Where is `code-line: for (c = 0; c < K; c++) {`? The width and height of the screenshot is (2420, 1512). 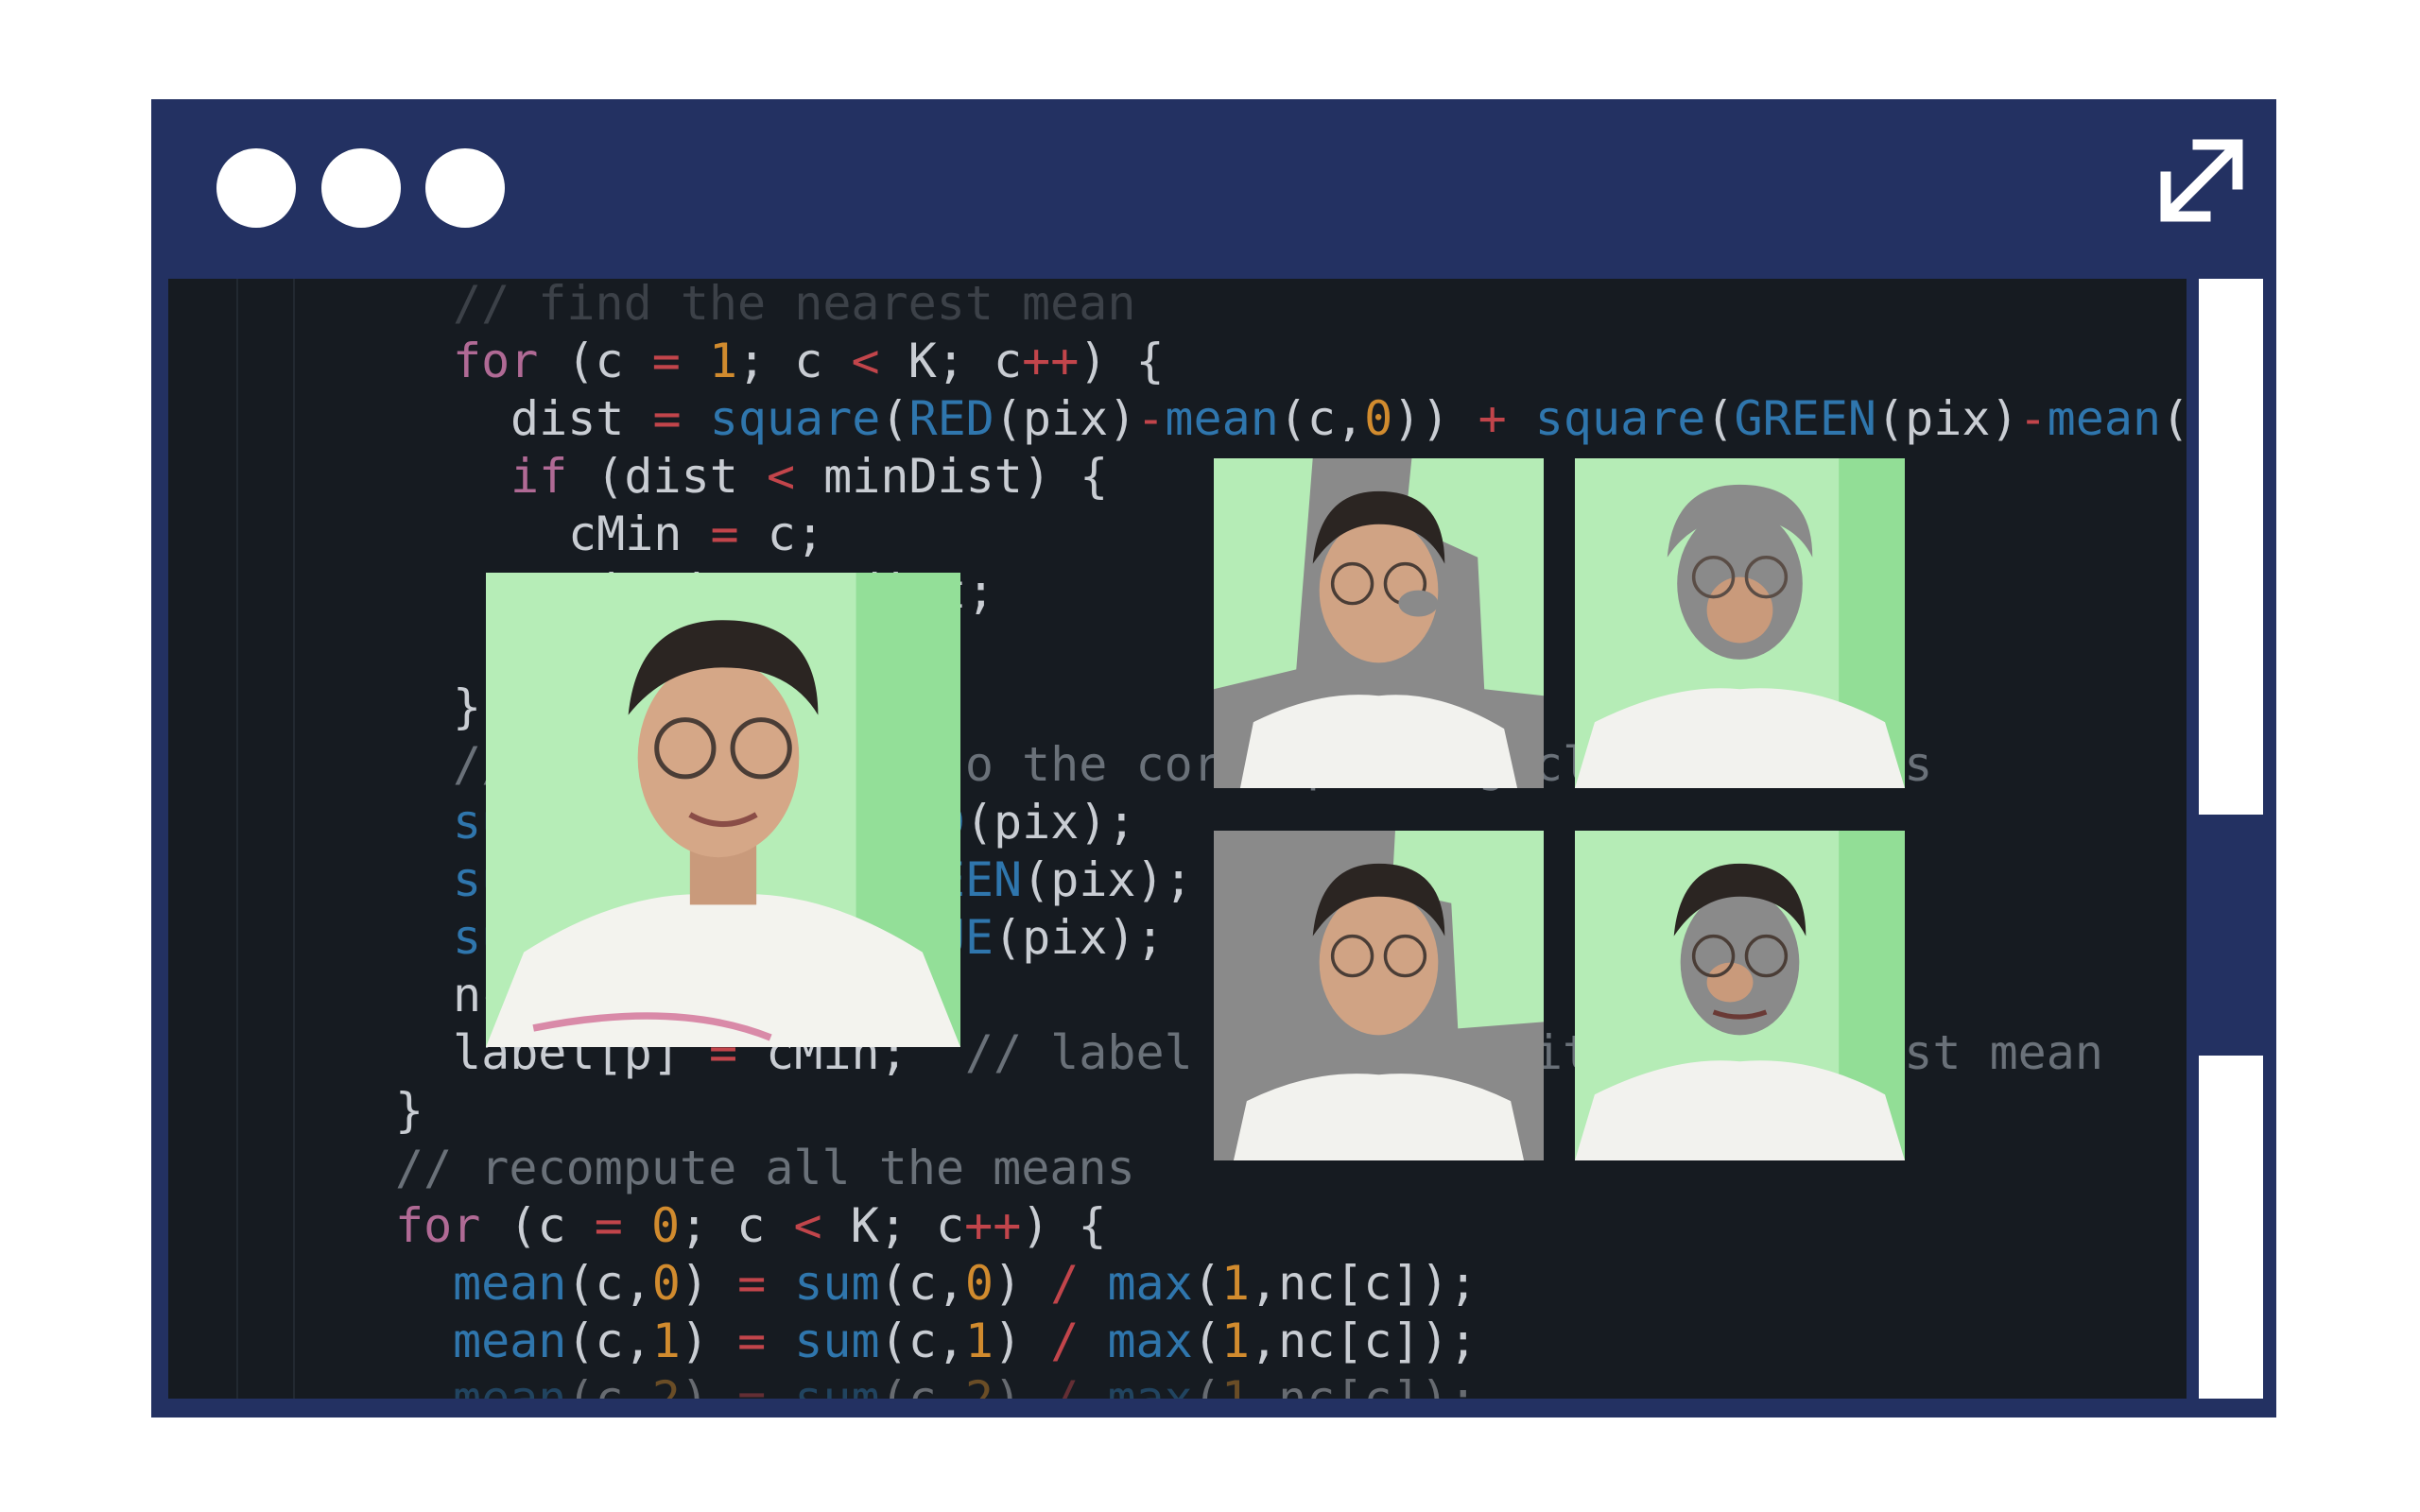 code-line: for (c = 0; c < K; c++) { is located at coordinates (751, 1226).